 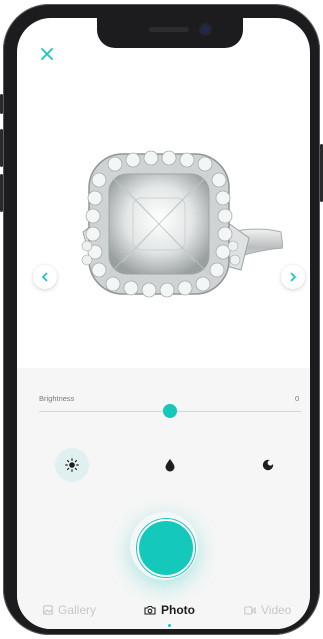 What do you see at coordinates (57, 398) in the screenshot?
I see `brightness-label: Brightness` at bounding box center [57, 398].